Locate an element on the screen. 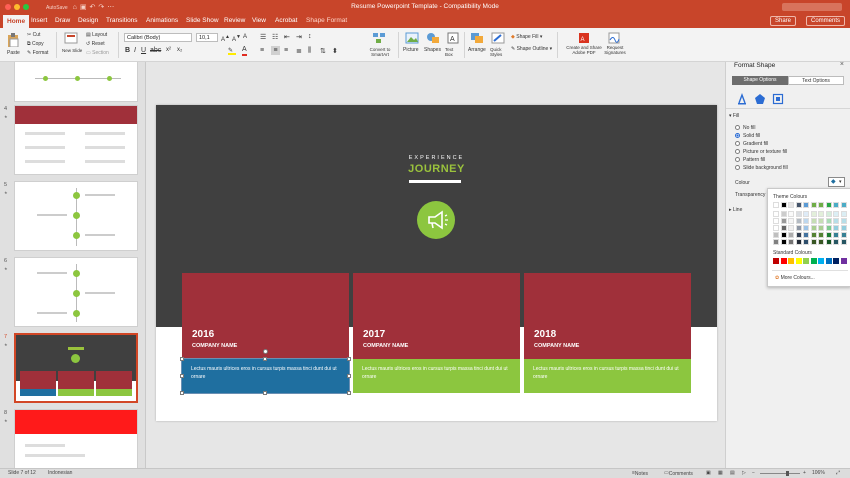 This screenshot has height=478, width=850. request-signatures-icon is located at coordinates (614, 38).